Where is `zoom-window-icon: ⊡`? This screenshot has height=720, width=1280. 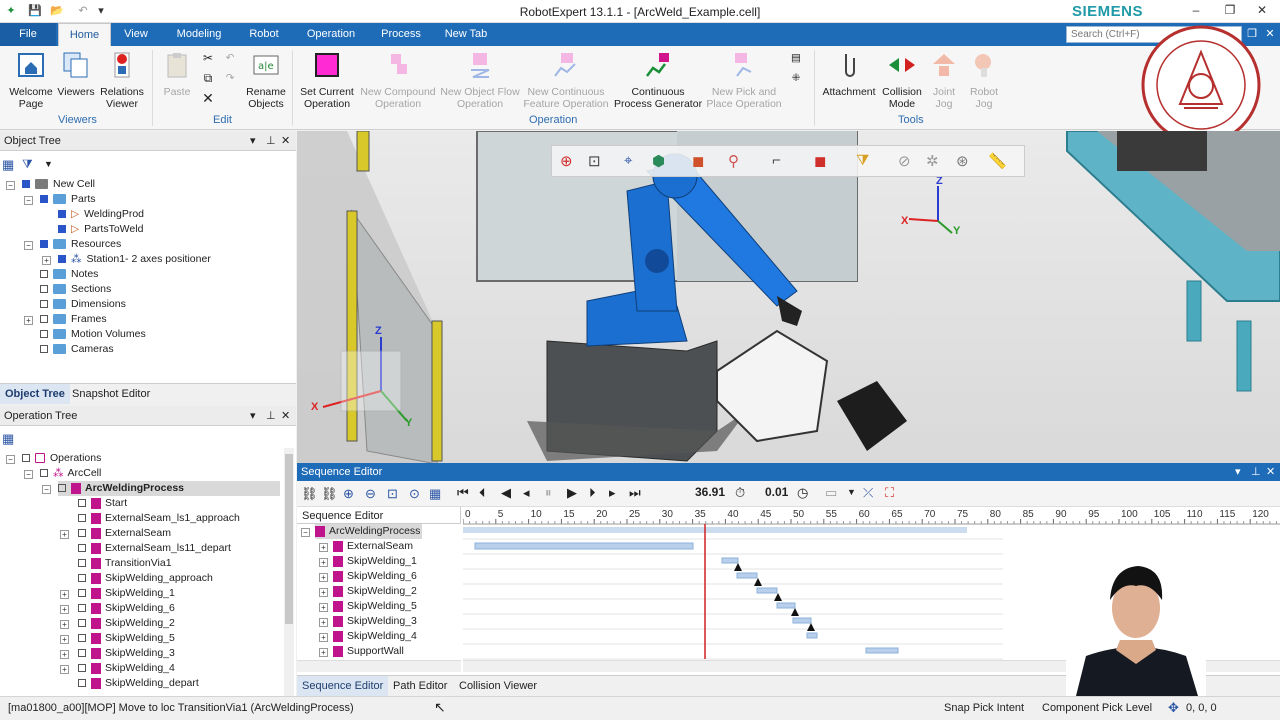 zoom-window-icon: ⊡ is located at coordinates (594, 161).